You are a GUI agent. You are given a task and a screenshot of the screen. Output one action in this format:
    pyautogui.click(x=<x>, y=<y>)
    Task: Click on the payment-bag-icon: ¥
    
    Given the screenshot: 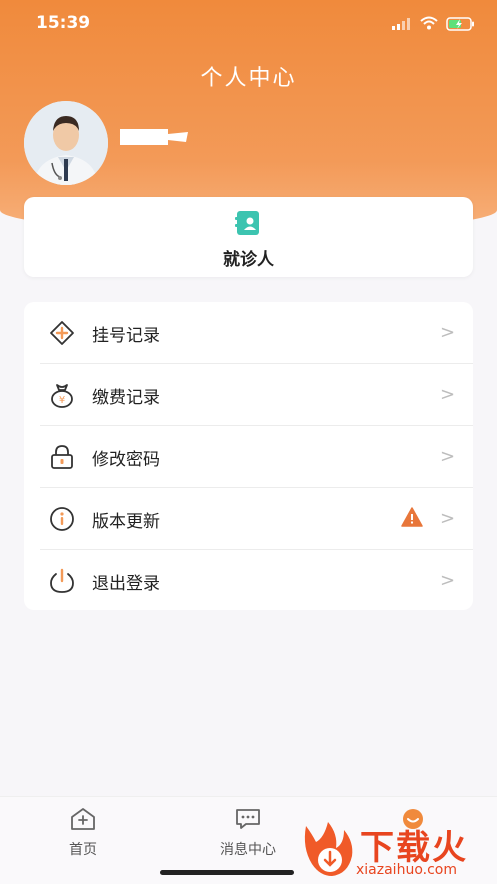 What is the action you would take?
    pyautogui.click(x=62, y=396)
    